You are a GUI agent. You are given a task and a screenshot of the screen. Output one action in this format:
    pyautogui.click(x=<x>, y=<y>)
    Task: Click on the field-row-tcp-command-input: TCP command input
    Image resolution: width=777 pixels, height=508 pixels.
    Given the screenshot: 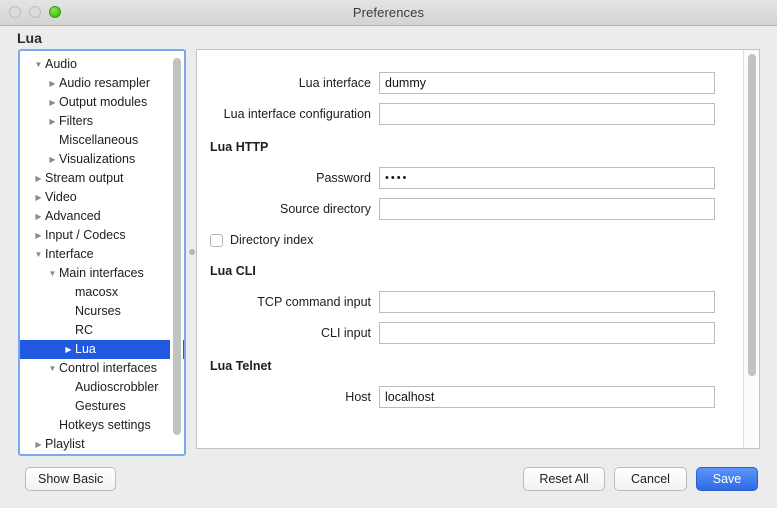 What is the action you would take?
    pyautogui.click(x=470, y=302)
    